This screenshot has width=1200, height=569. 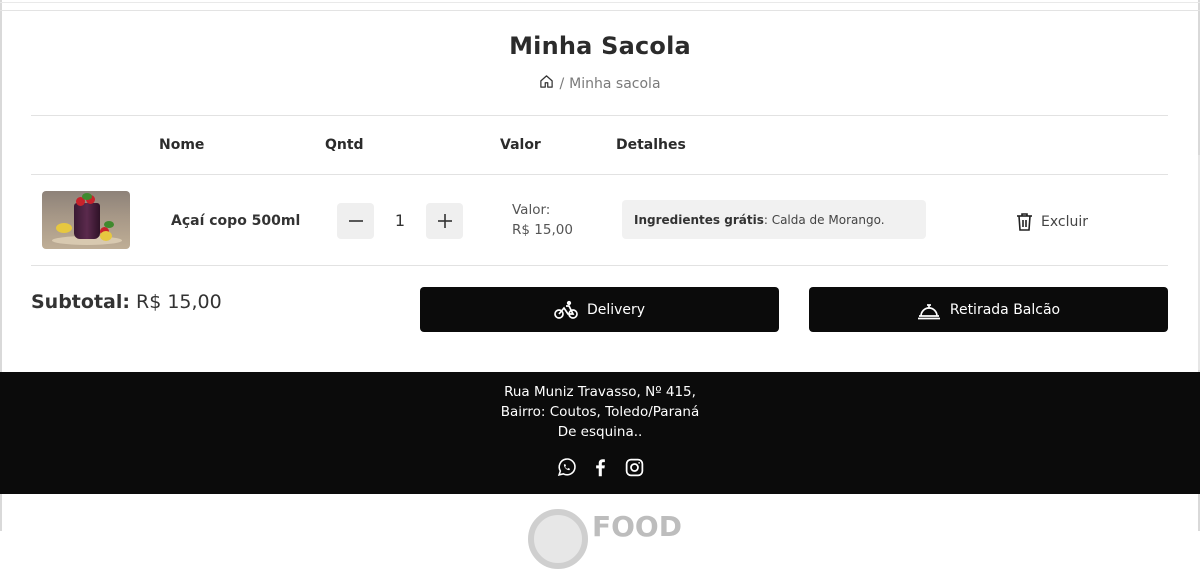 What do you see at coordinates (1005, 309) in the screenshot?
I see `pickup-label: Retirada Balcão` at bounding box center [1005, 309].